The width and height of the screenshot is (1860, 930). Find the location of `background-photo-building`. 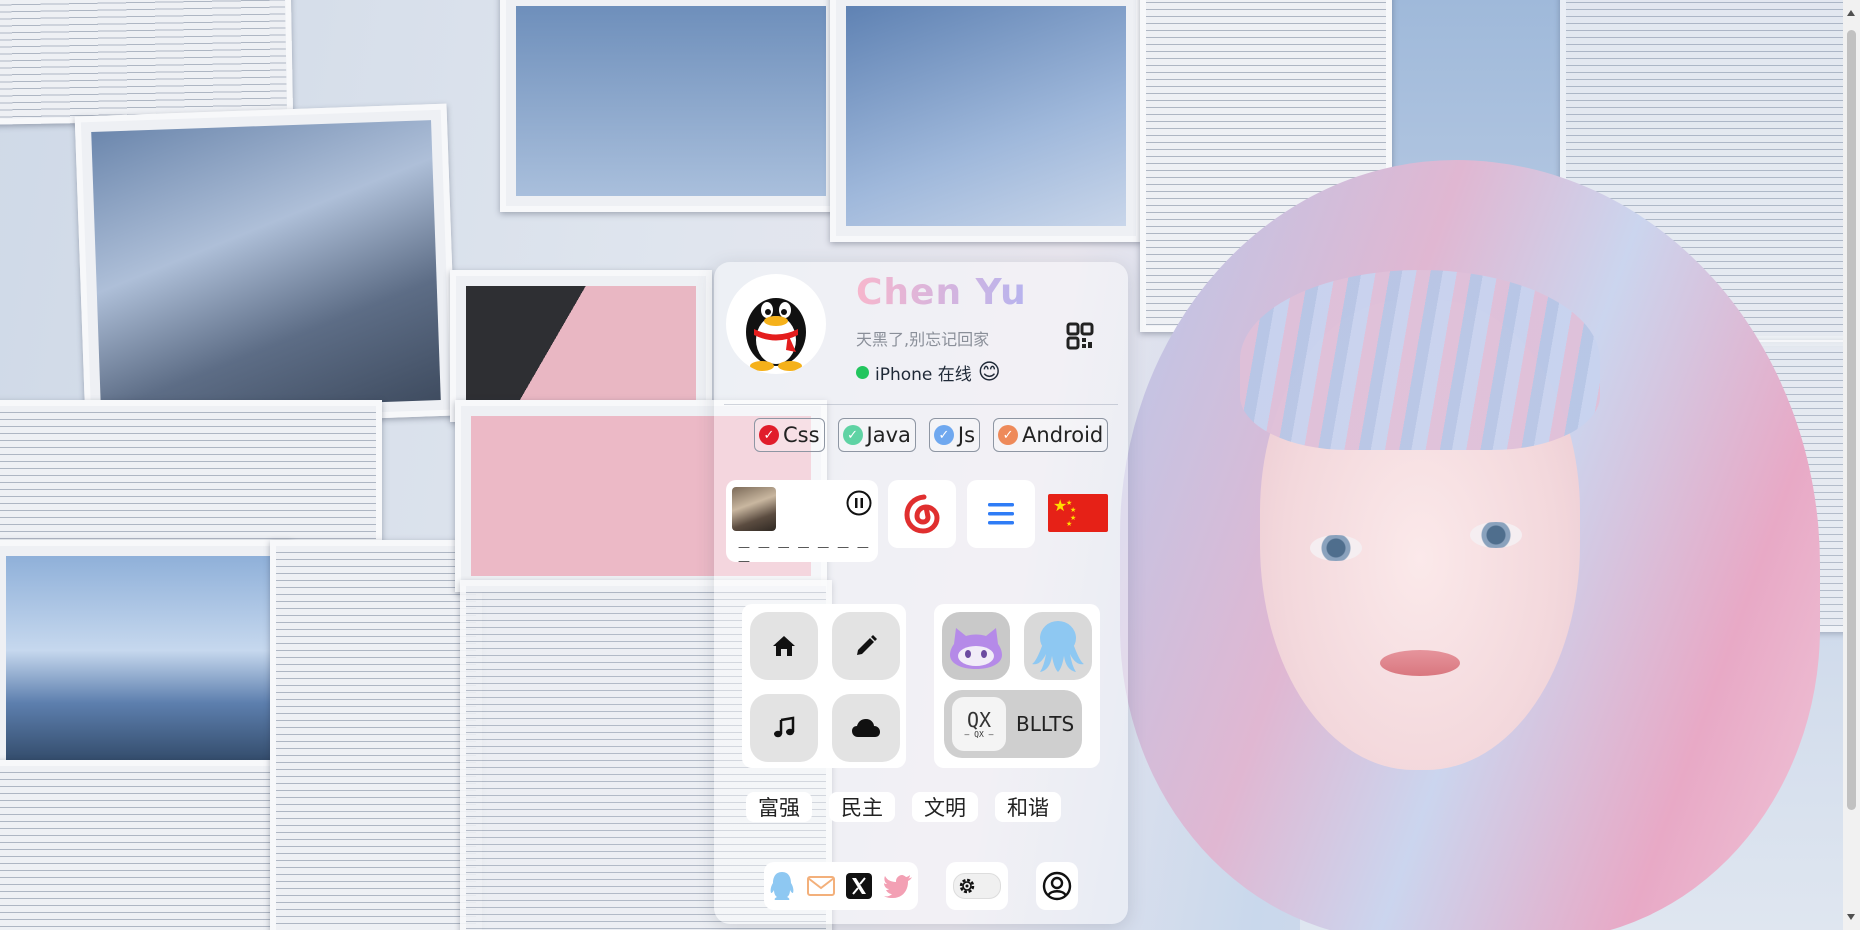

background-photo-building is located at coordinates (266, 266).